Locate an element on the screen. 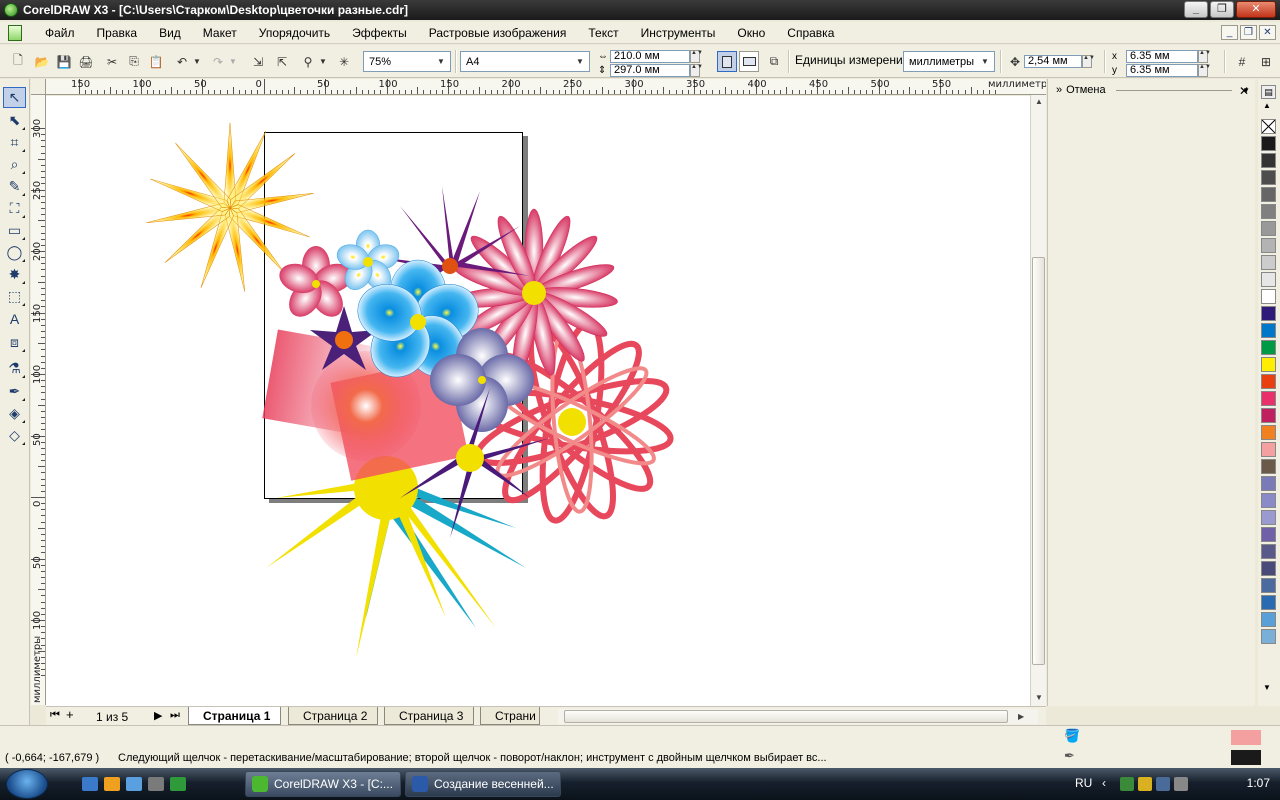 The height and width of the screenshot is (800, 1280). docker-expand-icon: » is located at coordinates (1059, 90).